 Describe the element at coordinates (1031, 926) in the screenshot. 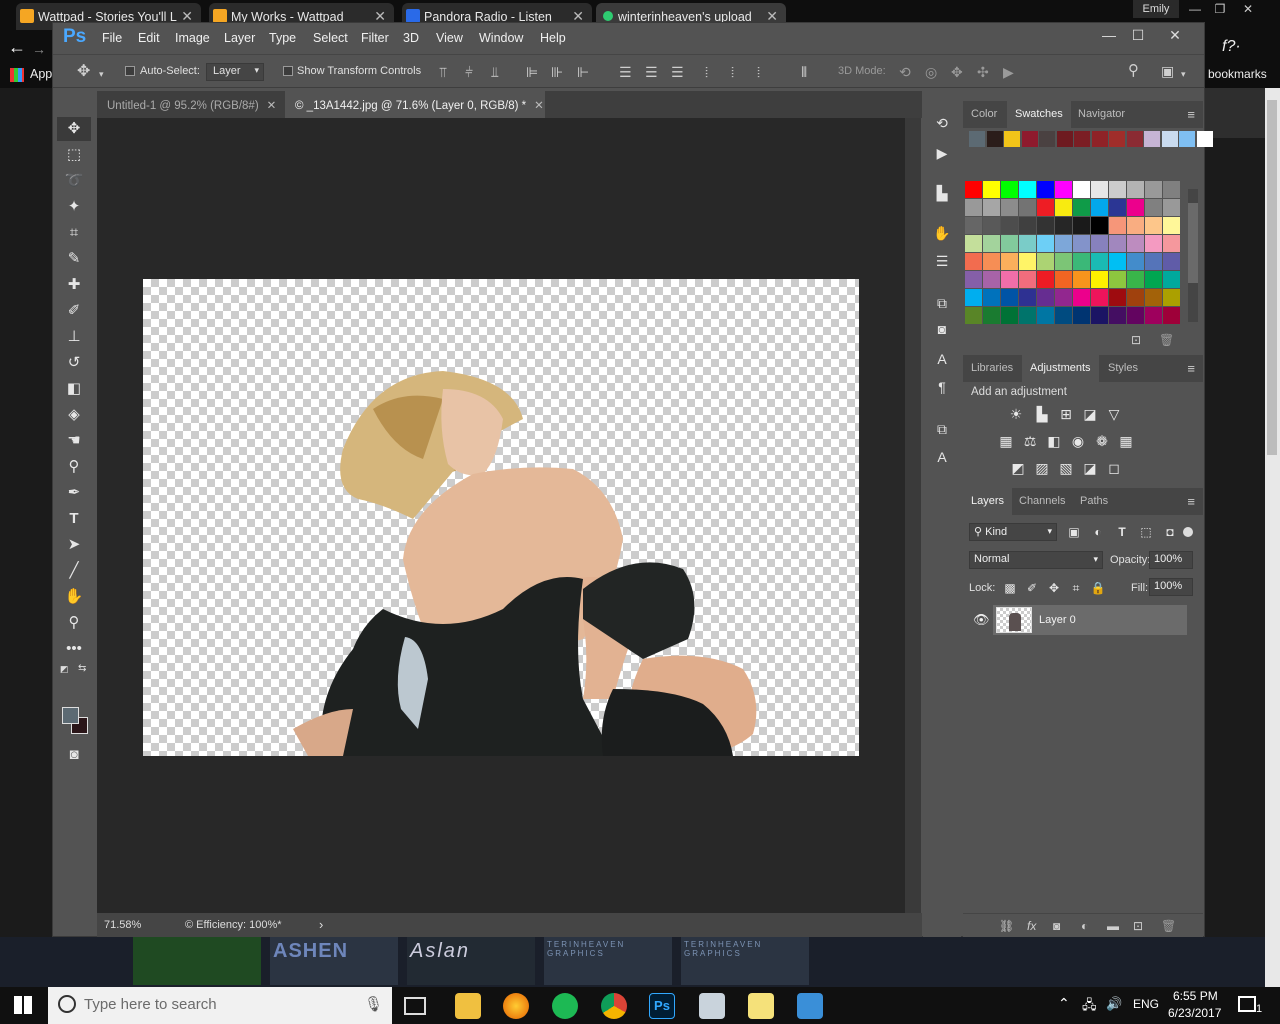

I see `fx-icon: fx` at that location.